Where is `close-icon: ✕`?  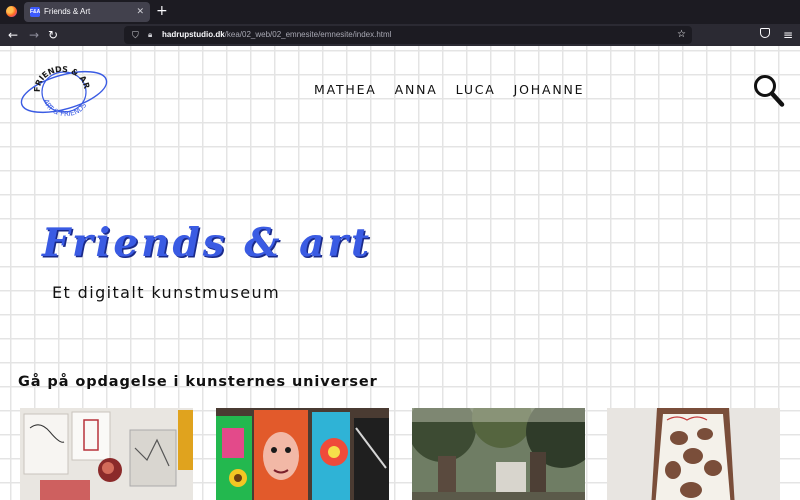 close-icon: ✕ is located at coordinates (140, 11).